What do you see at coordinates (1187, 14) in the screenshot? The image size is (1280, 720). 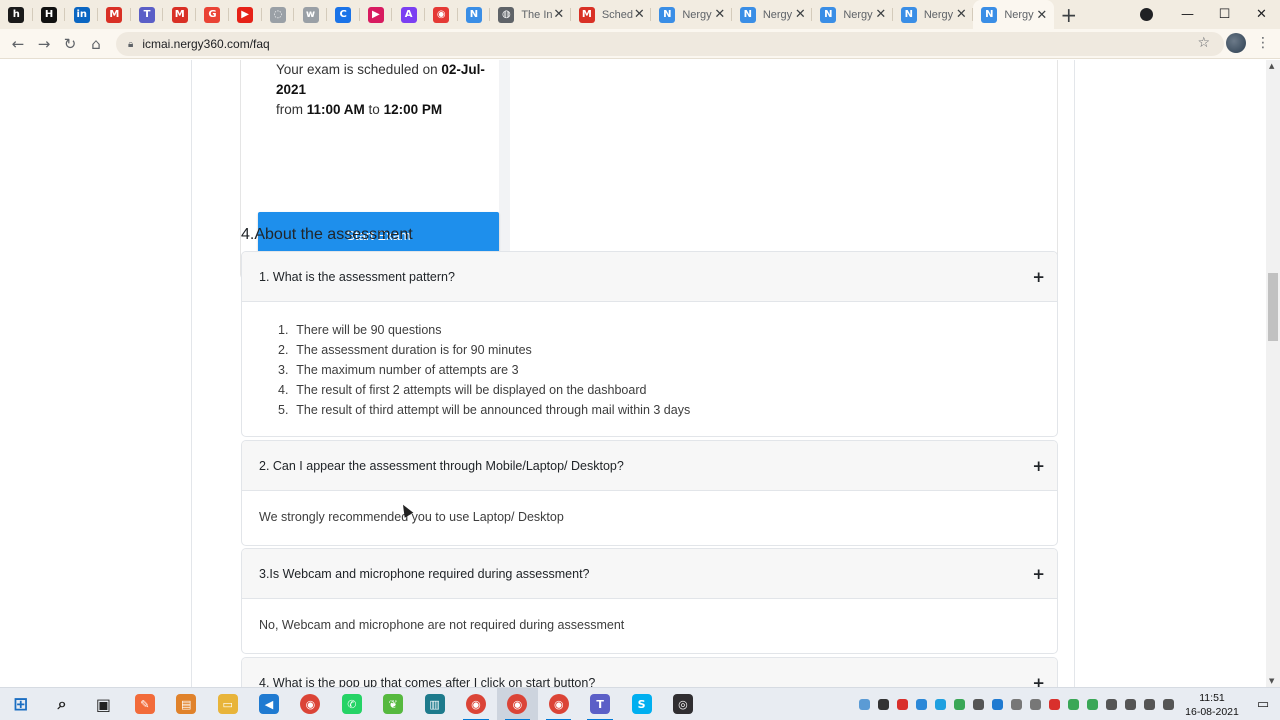 I see `minimize-button: —` at bounding box center [1187, 14].